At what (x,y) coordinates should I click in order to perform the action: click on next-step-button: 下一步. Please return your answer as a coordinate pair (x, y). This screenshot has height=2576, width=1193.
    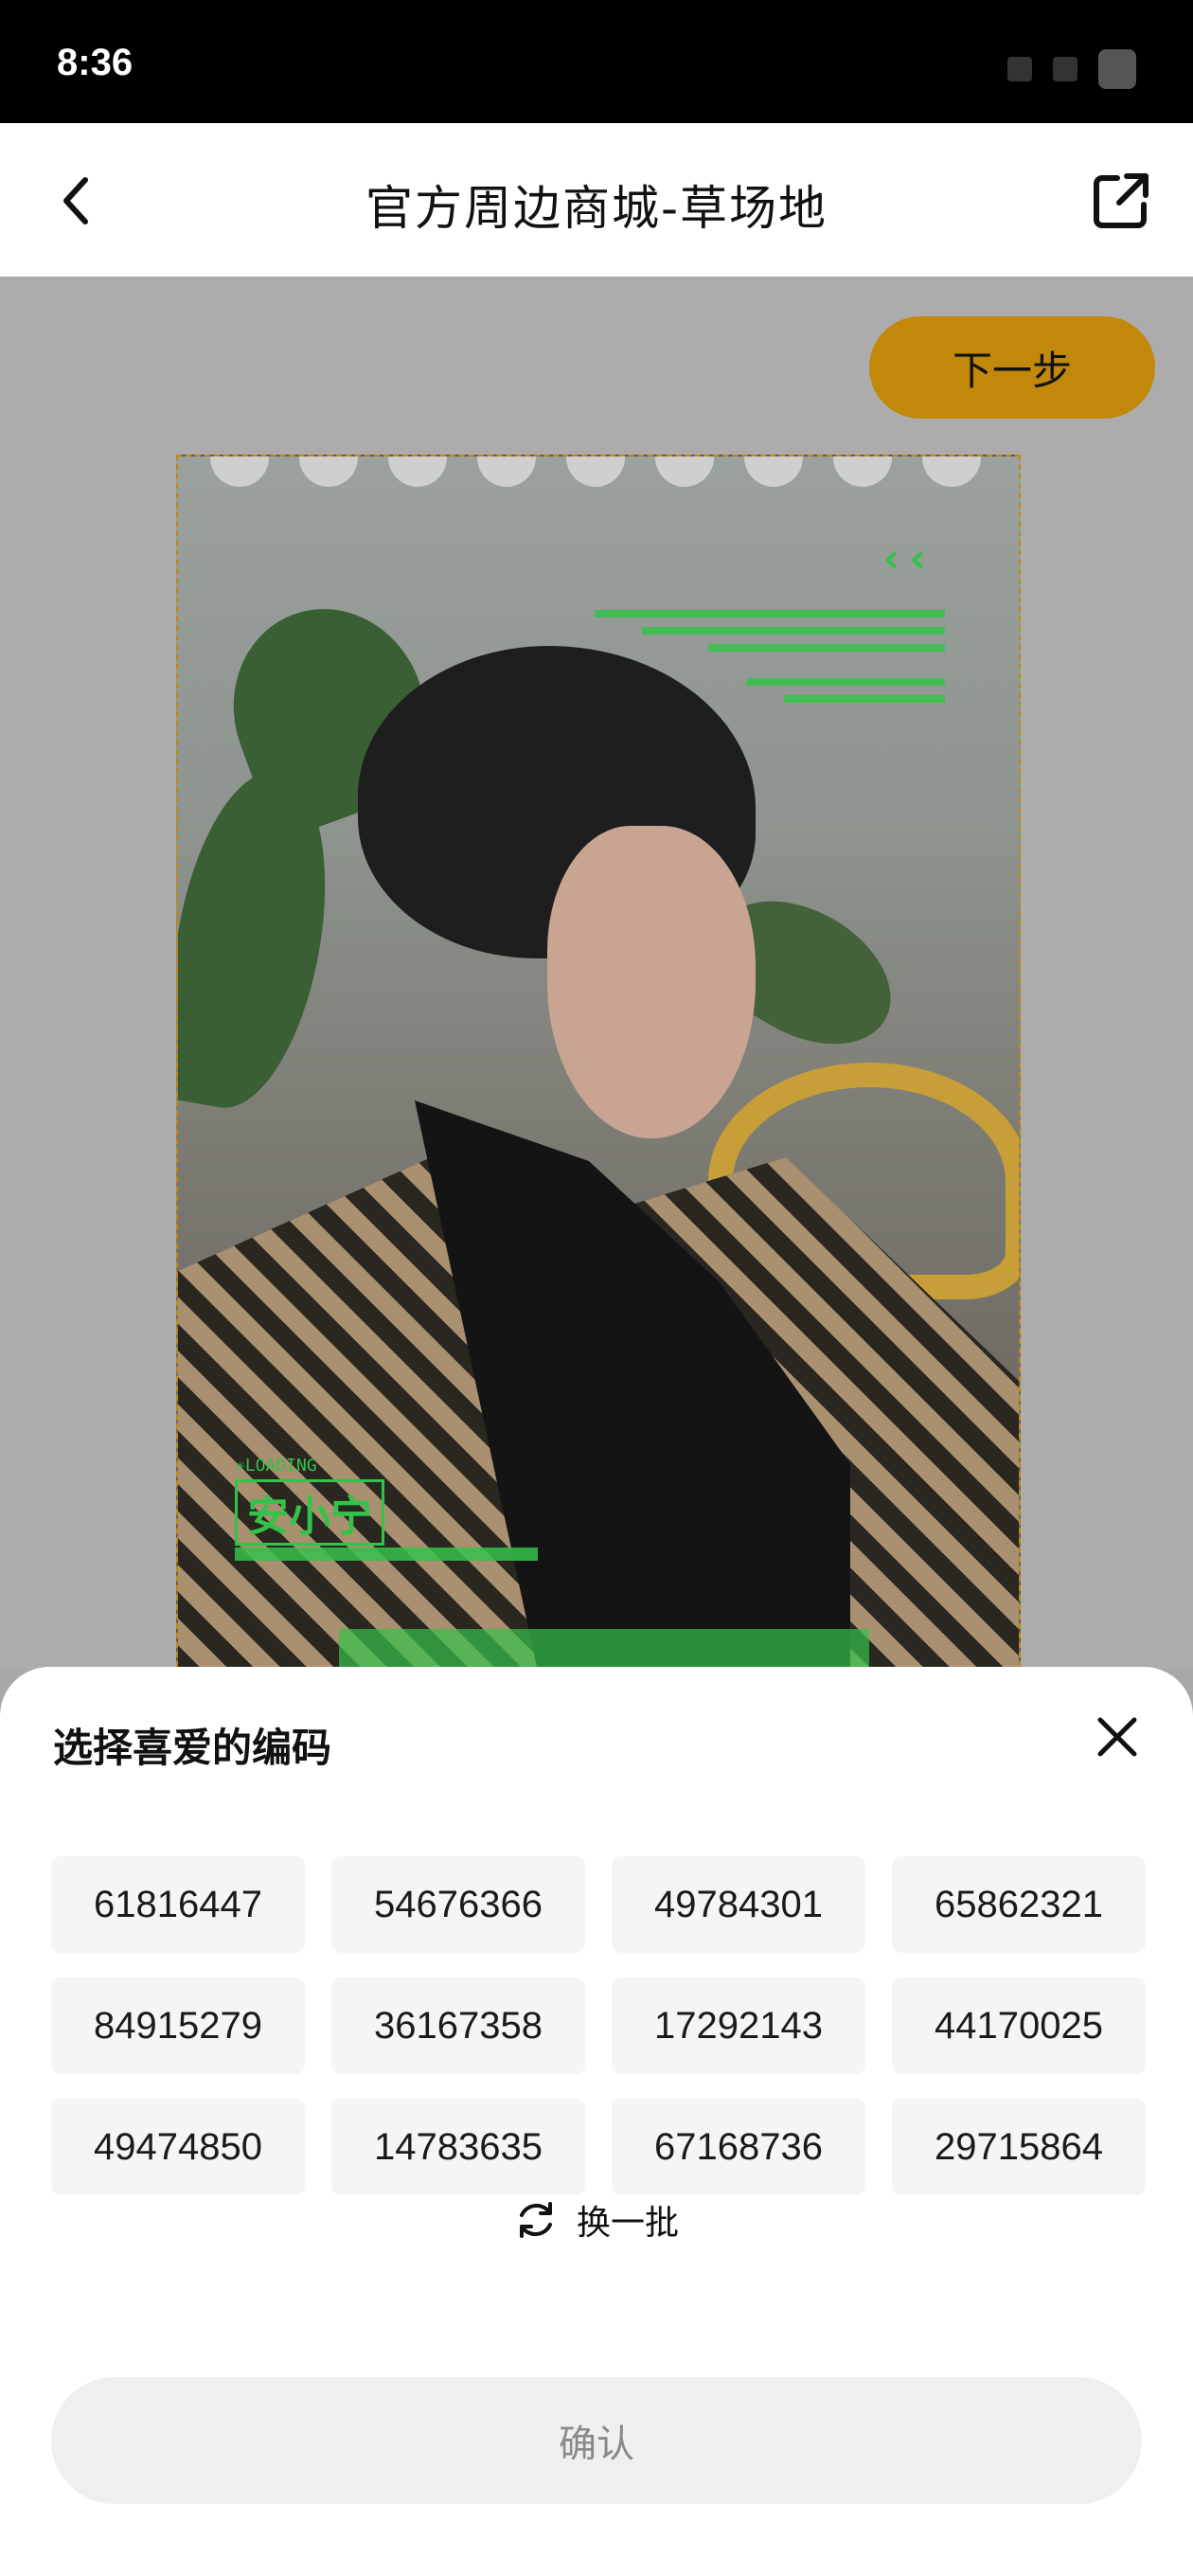
    Looking at the image, I should click on (1012, 367).